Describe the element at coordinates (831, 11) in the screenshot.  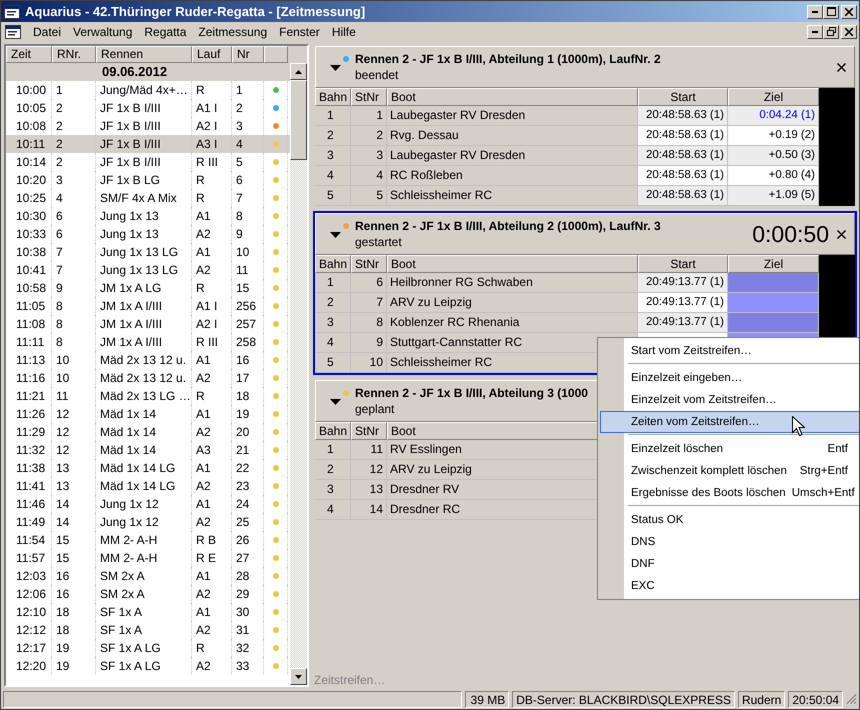
I see `maximize-button` at that location.